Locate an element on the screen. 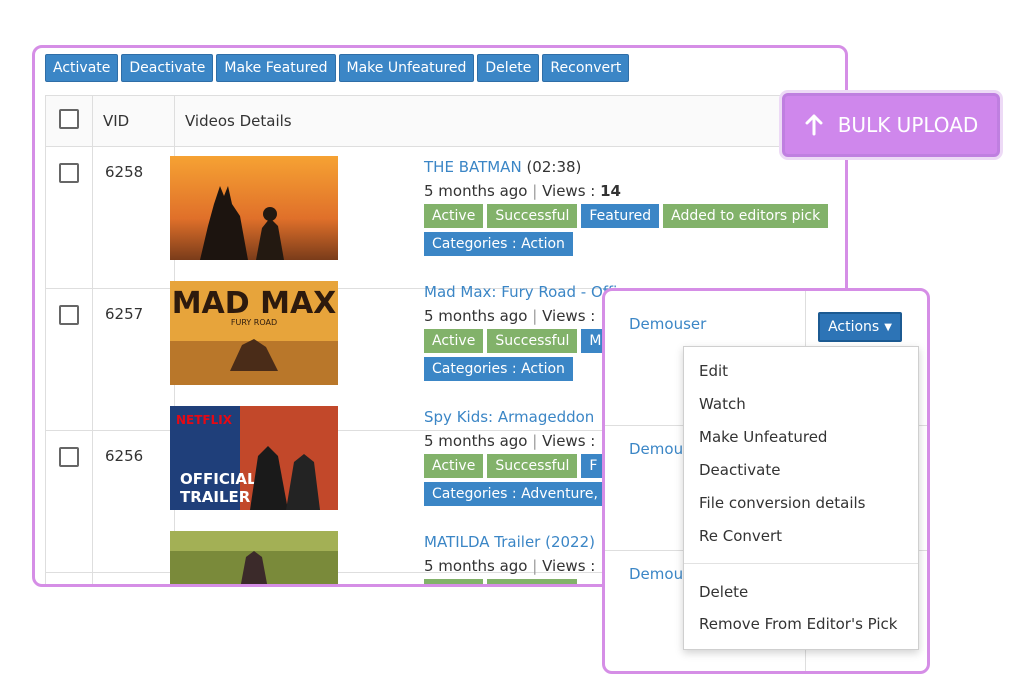 Image resolution: width=1024 pixels, height=698 pixels. menu-divider is located at coordinates (801, 563).